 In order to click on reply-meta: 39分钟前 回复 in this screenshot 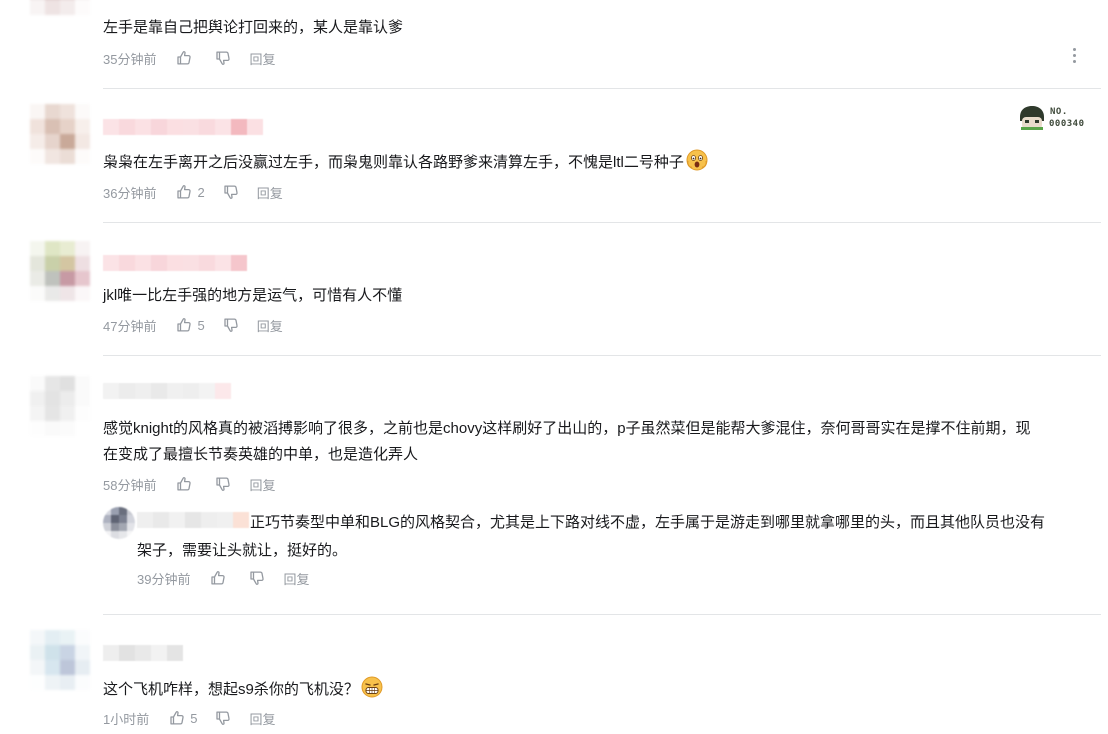, I will do `click(223, 578)`.